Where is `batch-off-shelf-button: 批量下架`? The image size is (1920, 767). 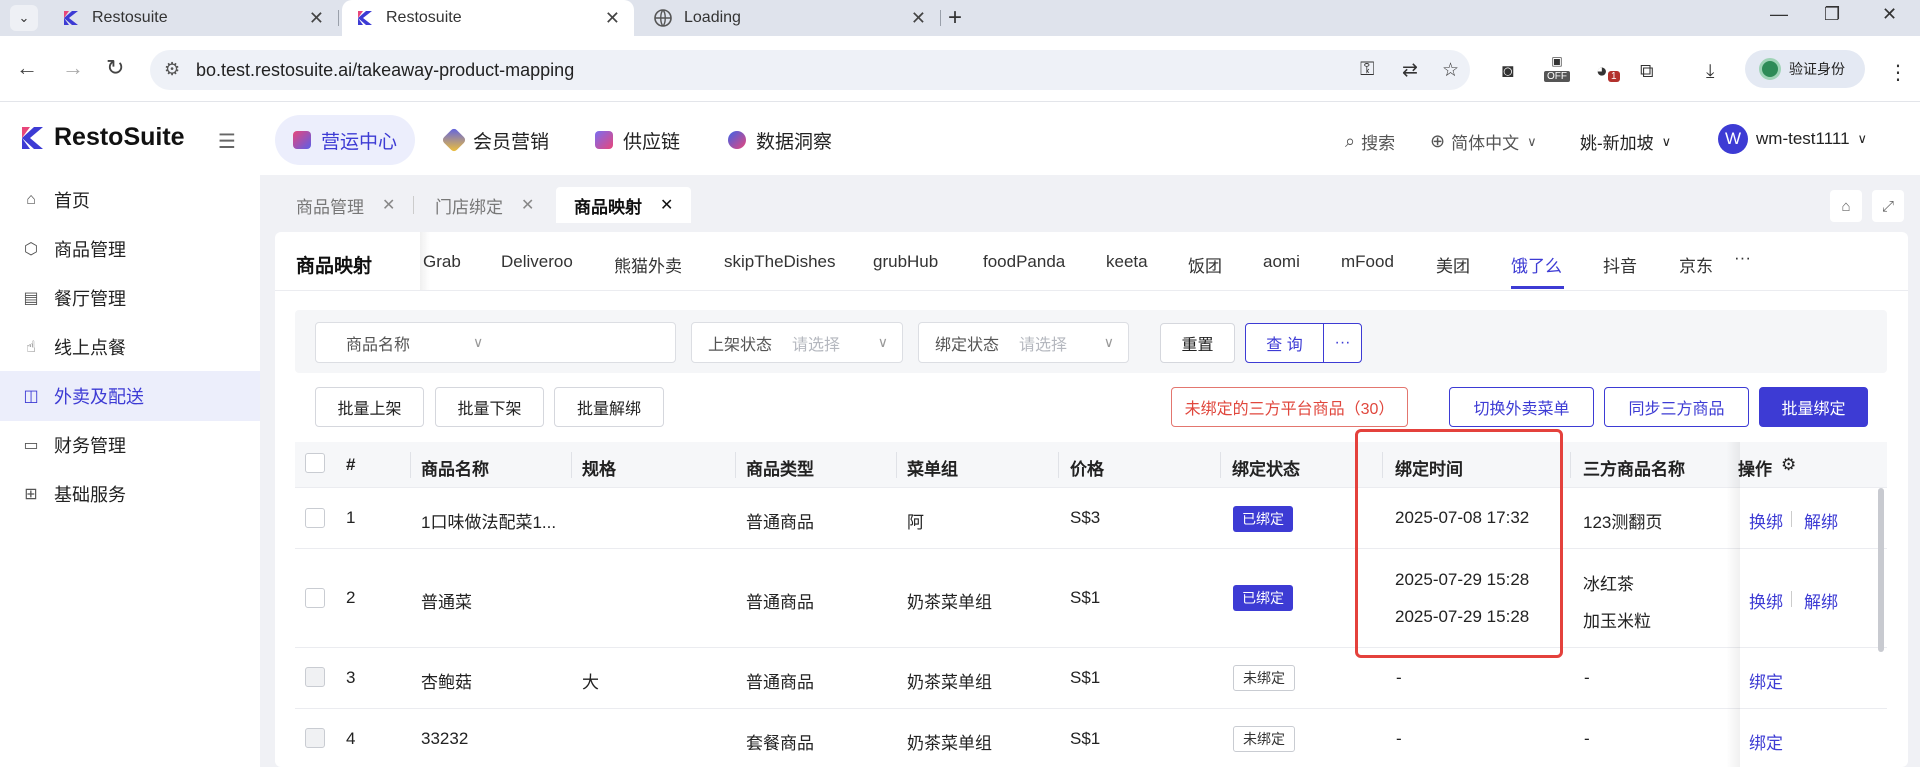
batch-off-shelf-button: 批量下架 is located at coordinates (489, 407).